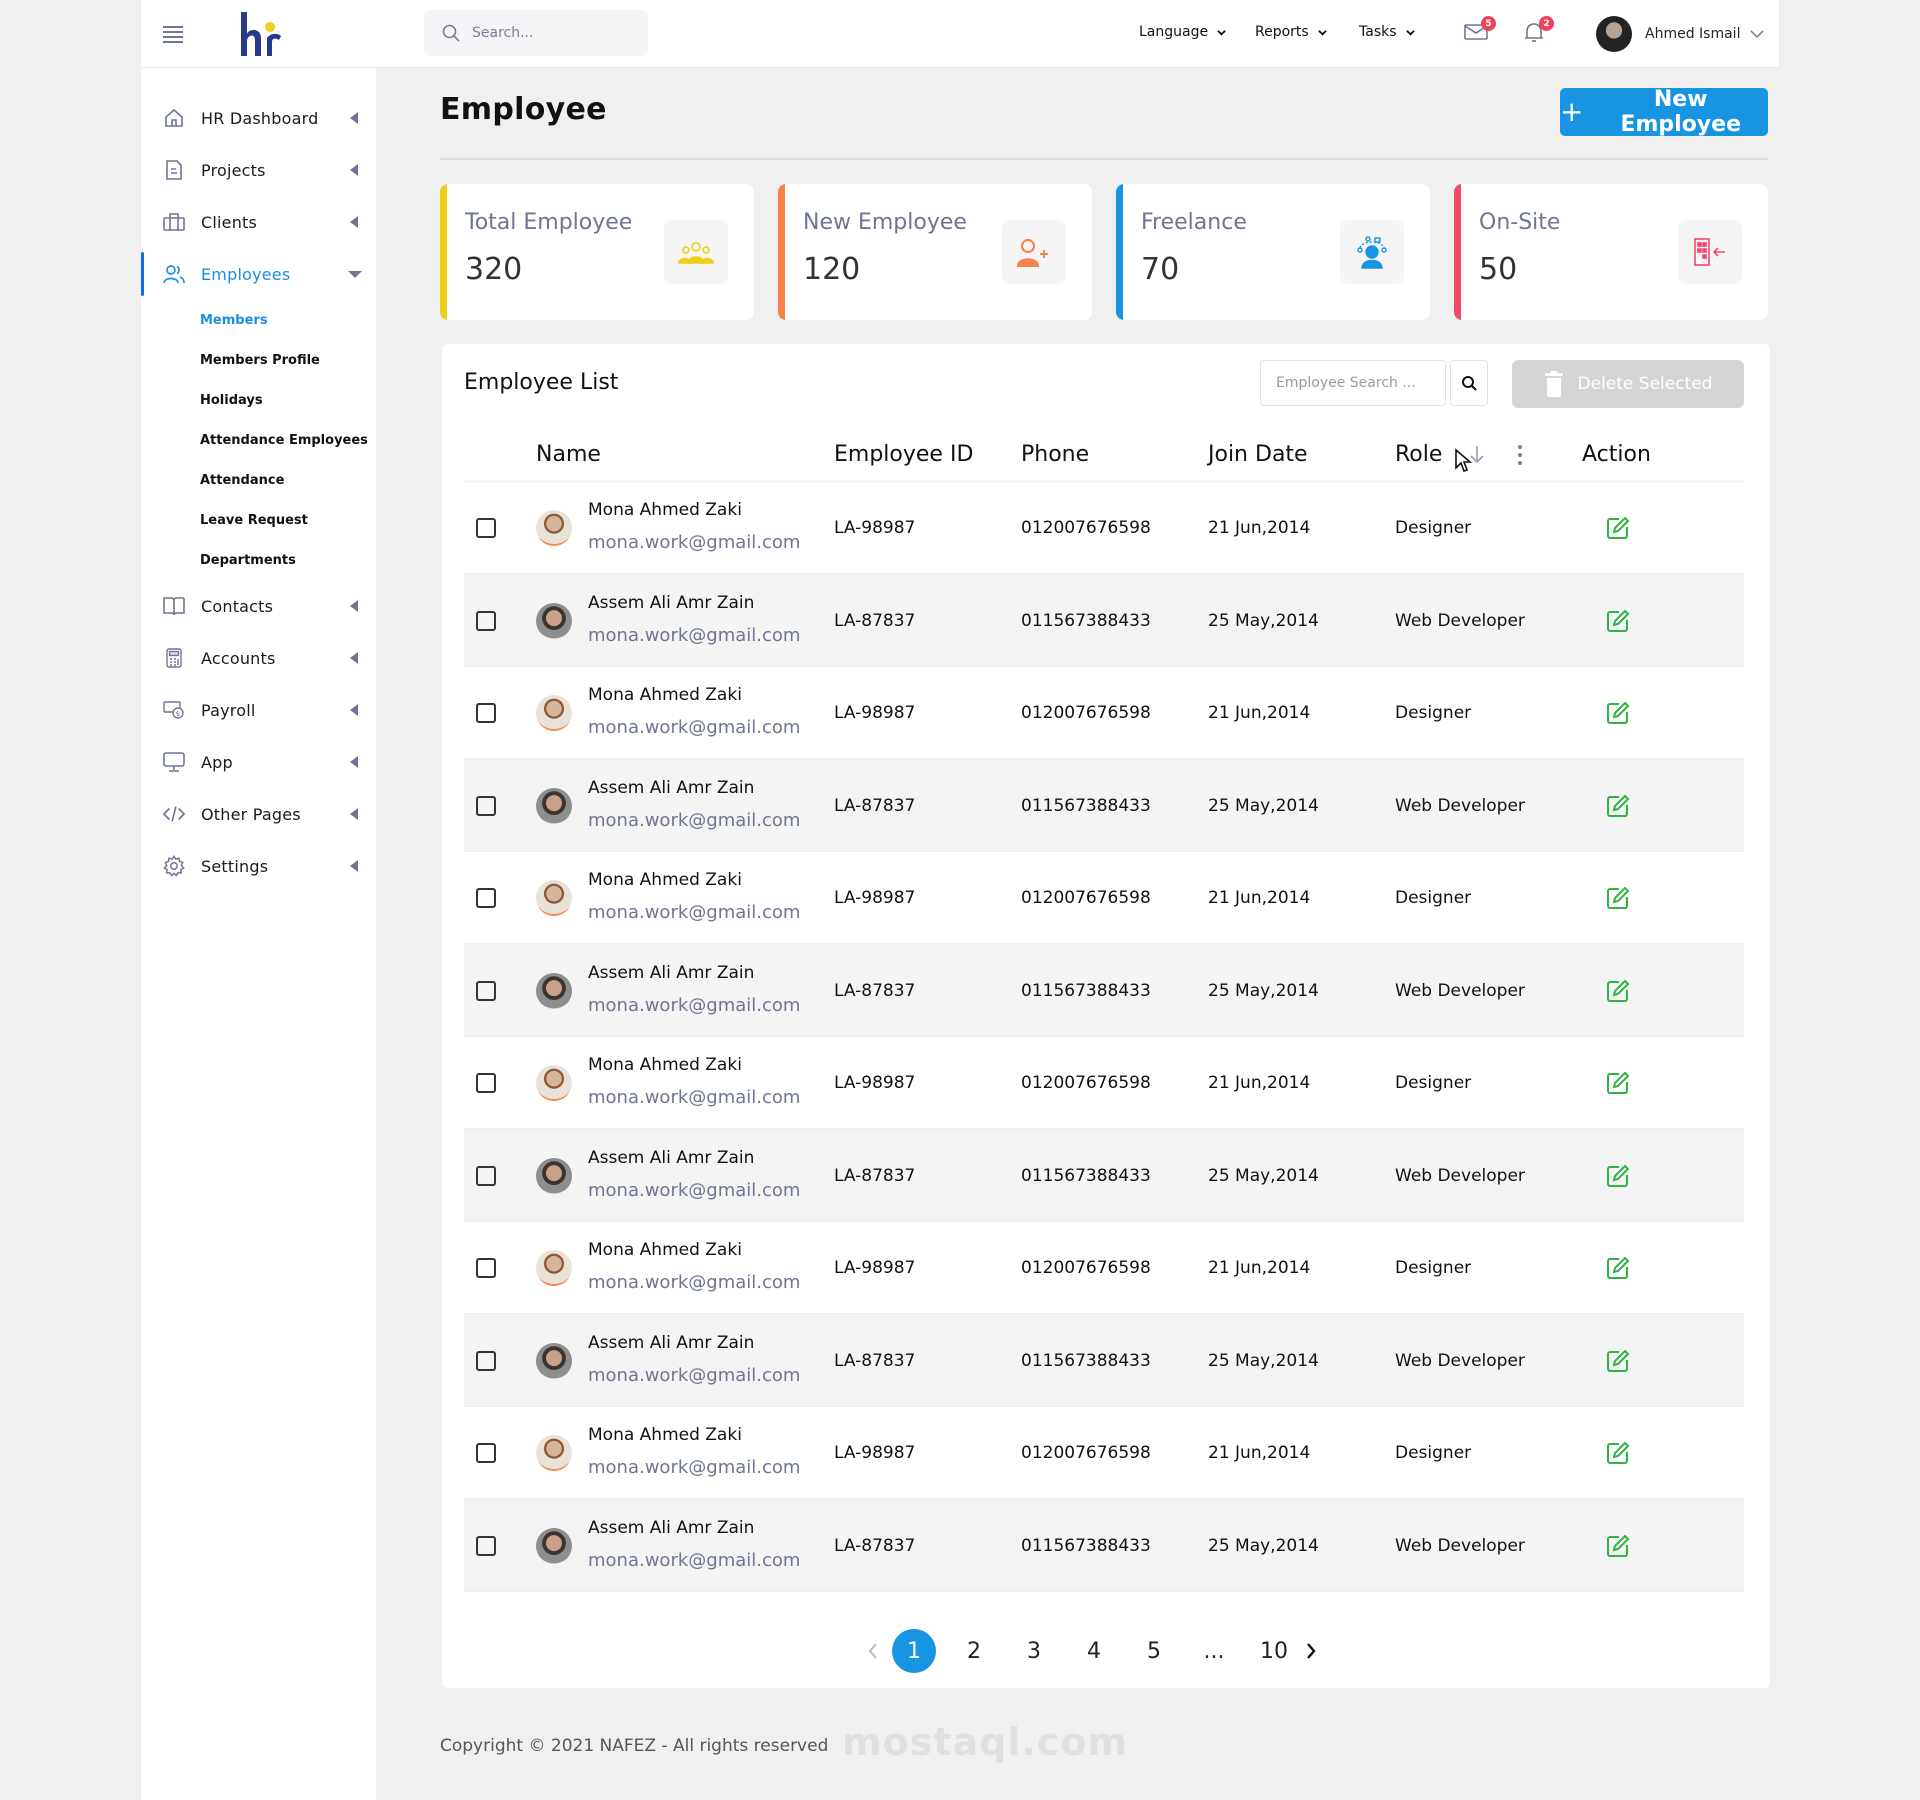  What do you see at coordinates (258, 520) in the screenshot?
I see `sidebar-subitem-leave-request: Leave Request` at bounding box center [258, 520].